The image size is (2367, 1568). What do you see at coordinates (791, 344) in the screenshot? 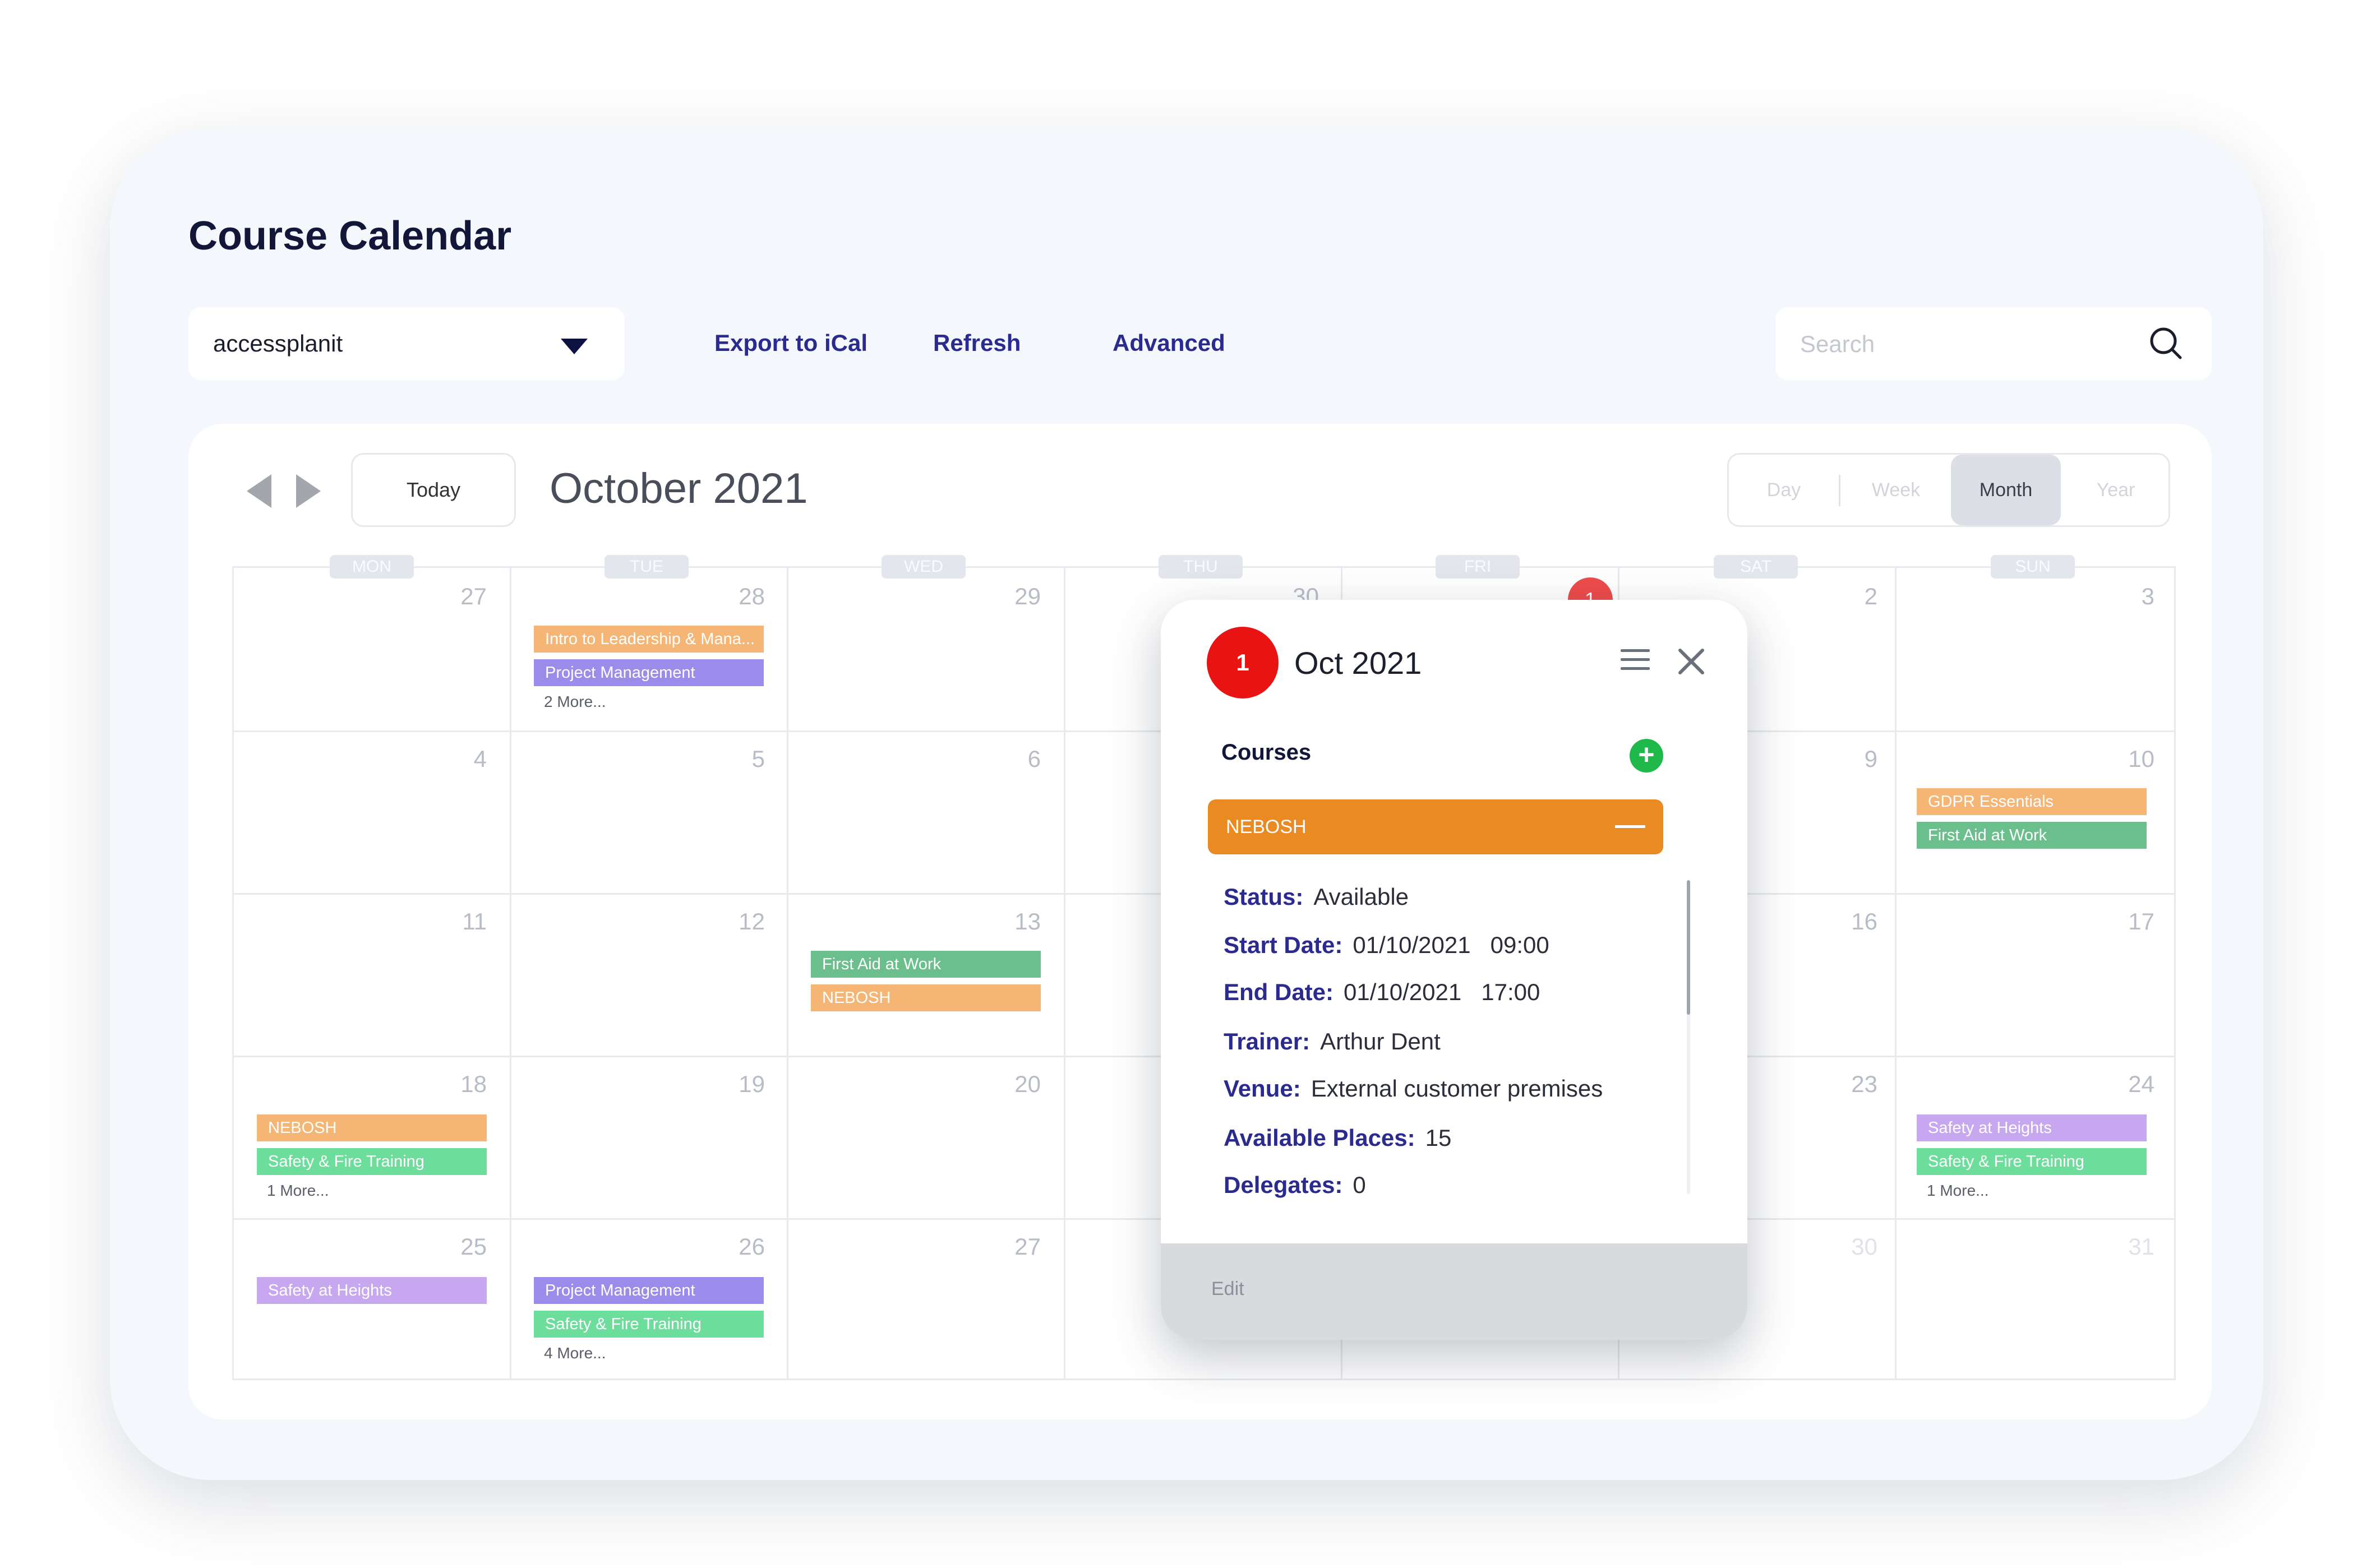
I see `export-ical-link: Export to iCal` at bounding box center [791, 344].